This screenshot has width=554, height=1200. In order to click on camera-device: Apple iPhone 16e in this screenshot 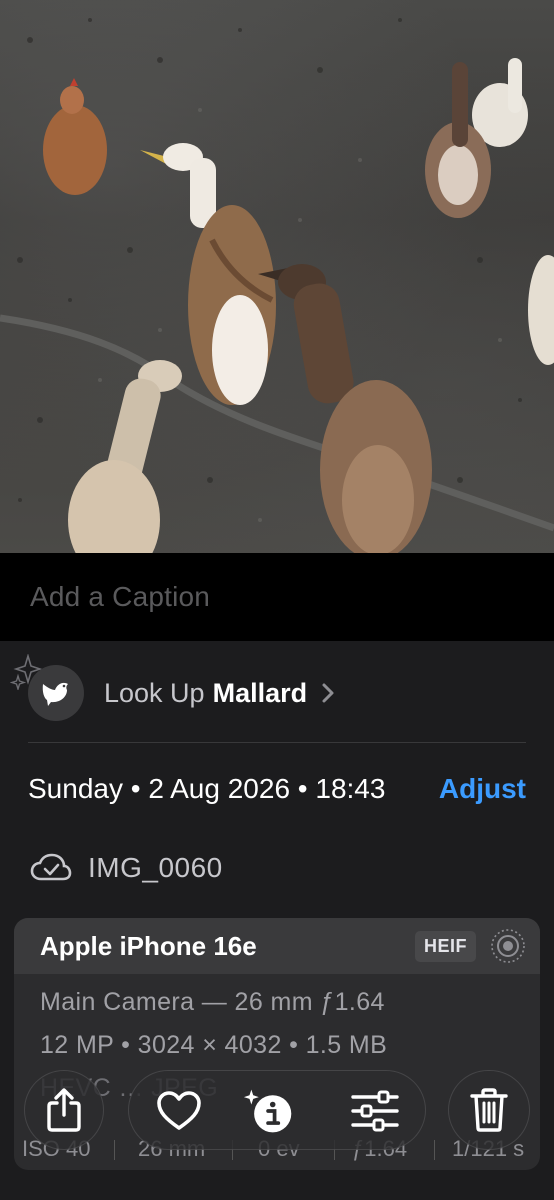, I will do `click(148, 945)`.